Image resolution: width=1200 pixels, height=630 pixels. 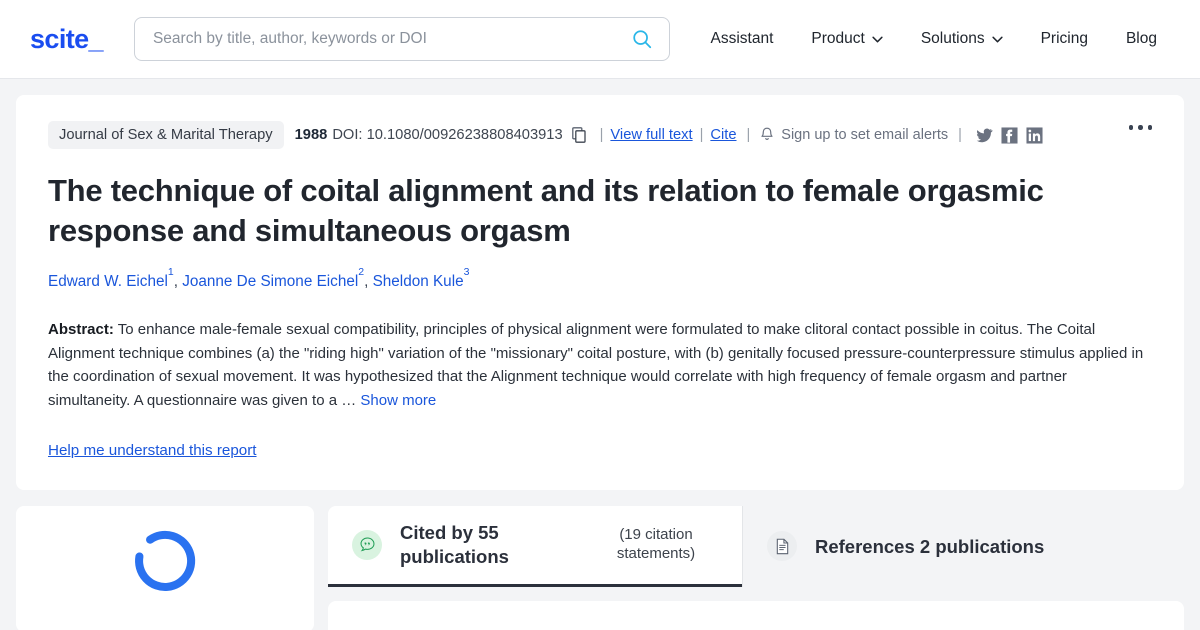 I want to click on author-link: Sheldon Kule3, so click(x=421, y=278).